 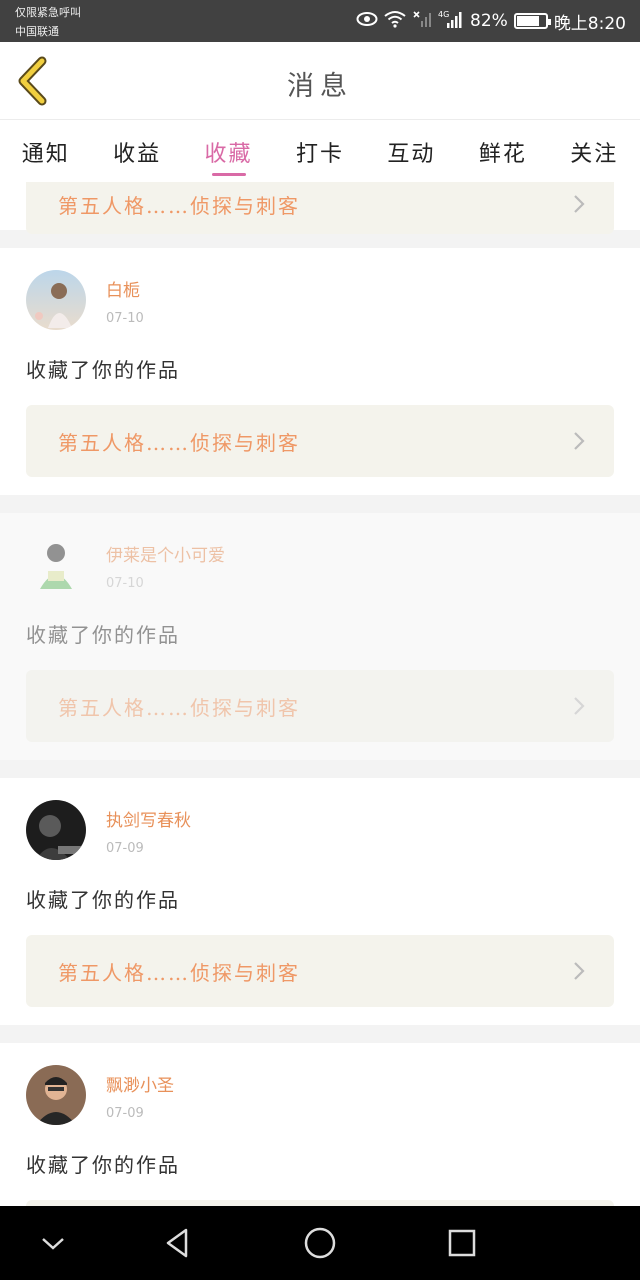 I want to click on tab-following: 关注, so click(x=594, y=151).